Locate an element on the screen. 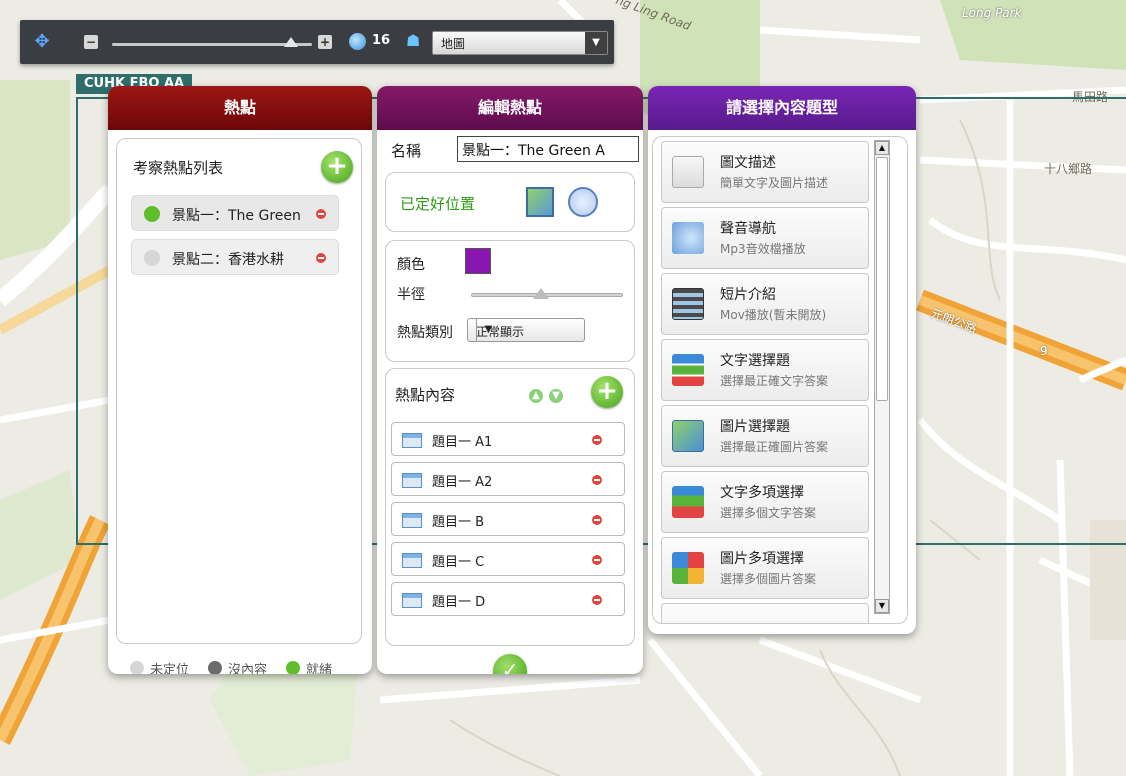 The image size is (1126, 776). question-label: 題目一 A1 is located at coordinates (462, 442).